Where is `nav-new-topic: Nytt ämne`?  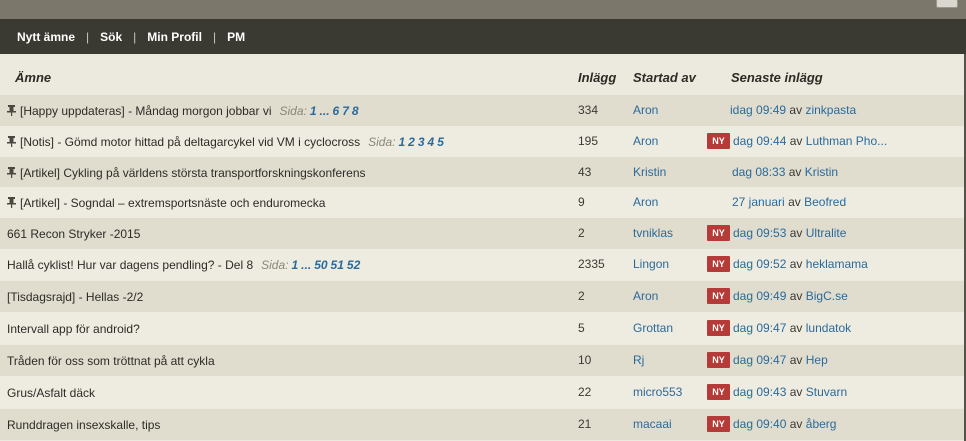 nav-new-topic: Nytt ämne is located at coordinates (46, 37).